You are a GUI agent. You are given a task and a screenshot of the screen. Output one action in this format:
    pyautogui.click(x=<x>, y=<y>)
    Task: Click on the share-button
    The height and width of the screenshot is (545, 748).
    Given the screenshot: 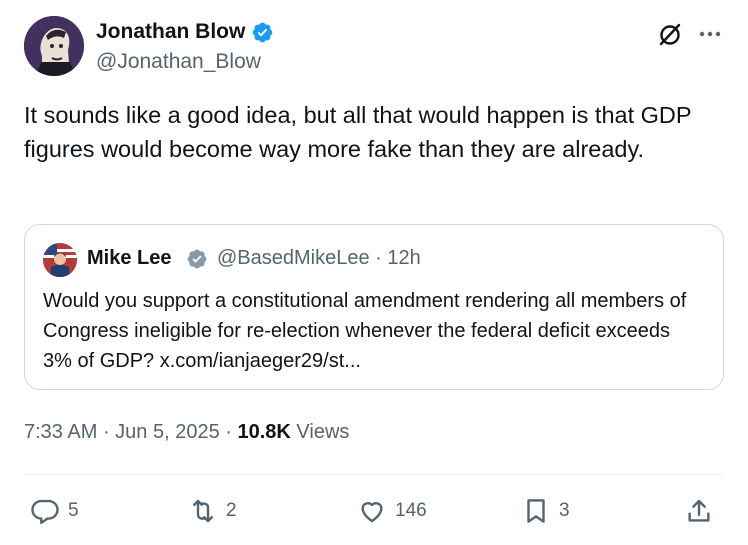 What is the action you would take?
    pyautogui.click(x=699, y=511)
    